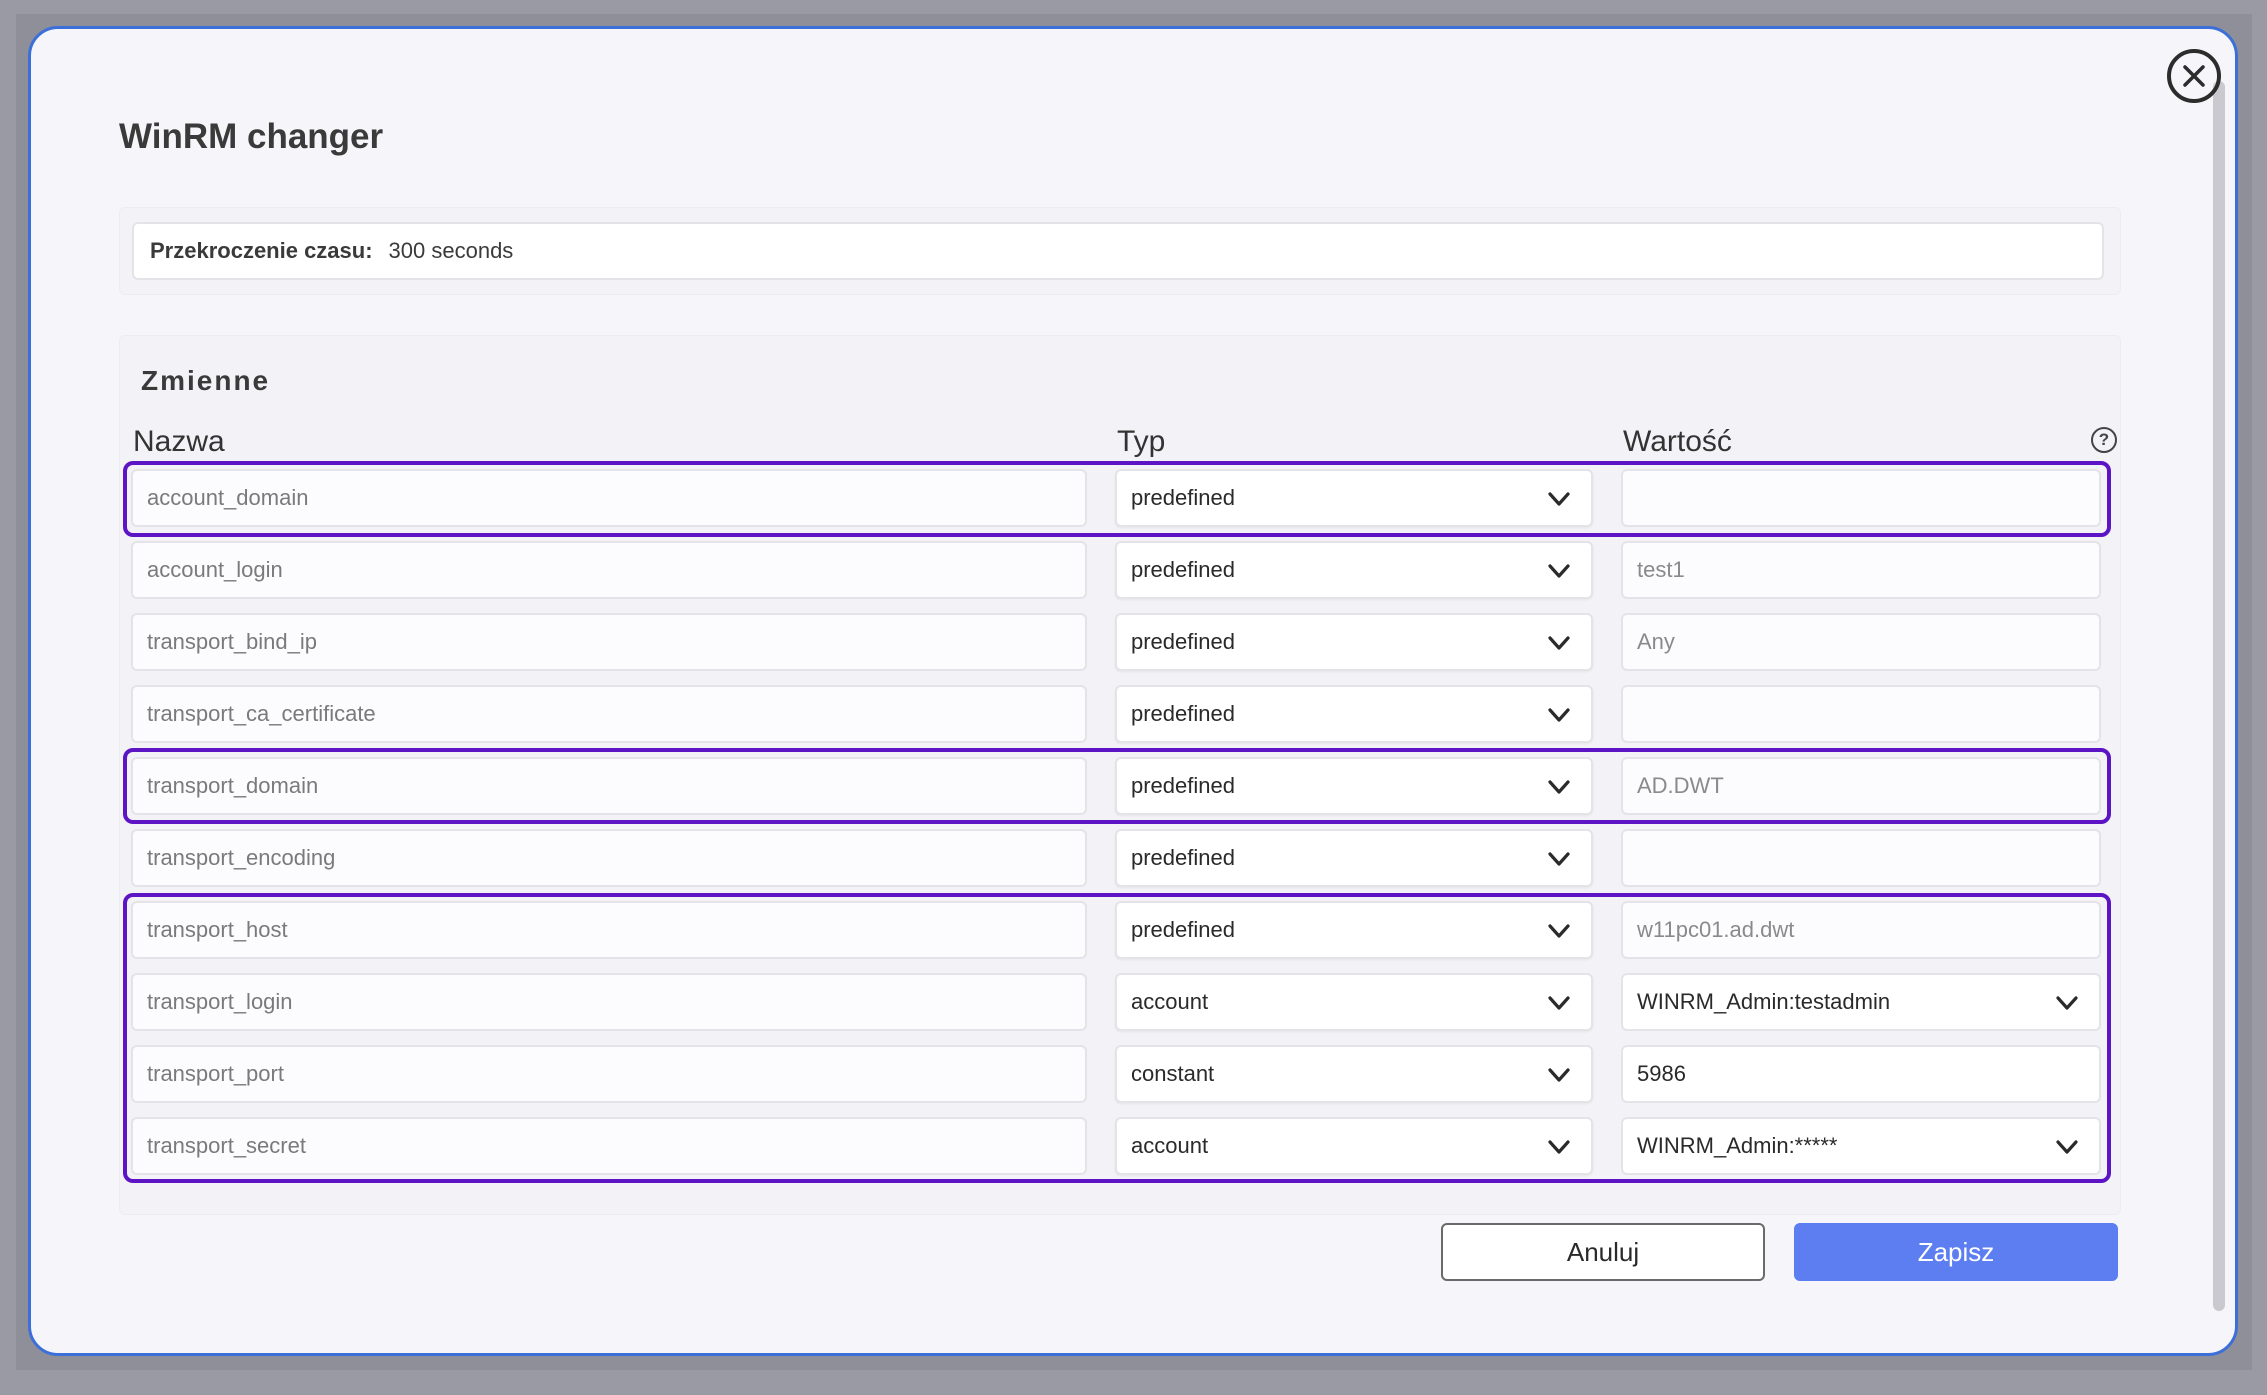 Image resolution: width=2267 pixels, height=1395 pixels. Describe the element at coordinates (1861, 786) in the screenshot. I see `variable-value-field: AD.DWT` at that location.